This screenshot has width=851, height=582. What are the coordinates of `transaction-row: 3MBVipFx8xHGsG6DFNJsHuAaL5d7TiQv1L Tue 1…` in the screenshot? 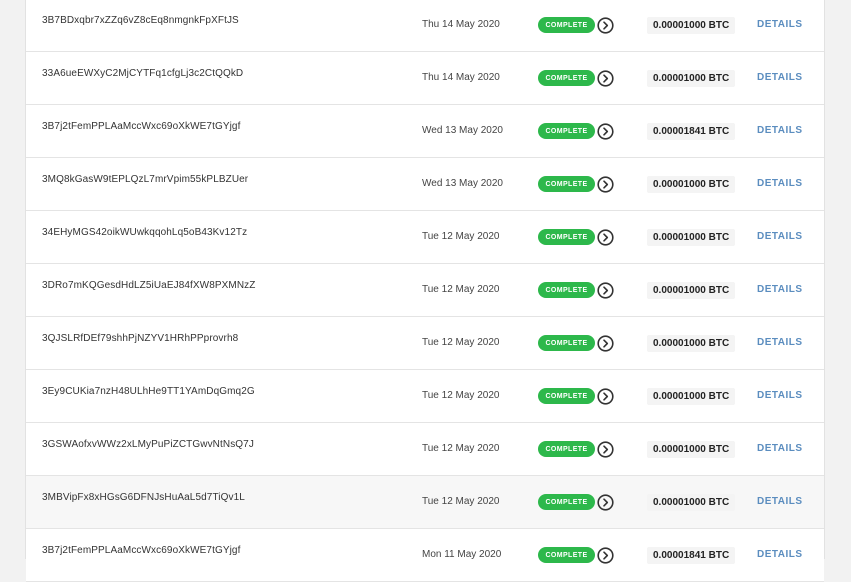 It's located at (425, 502).